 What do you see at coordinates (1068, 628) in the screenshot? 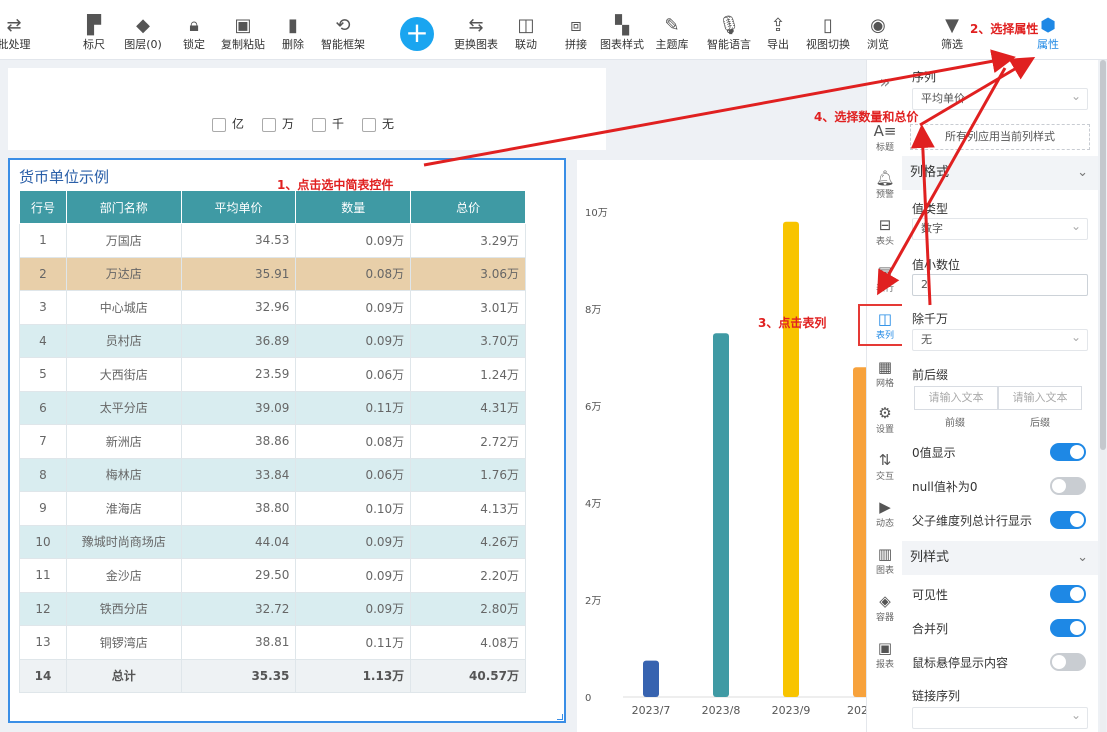
I see `merge-column-toggle` at bounding box center [1068, 628].